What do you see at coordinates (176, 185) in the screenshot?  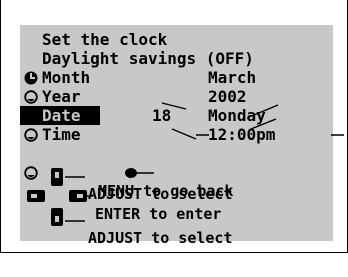 I see `help-adjust-up: ADJUST to select` at bounding box center [176, 185].